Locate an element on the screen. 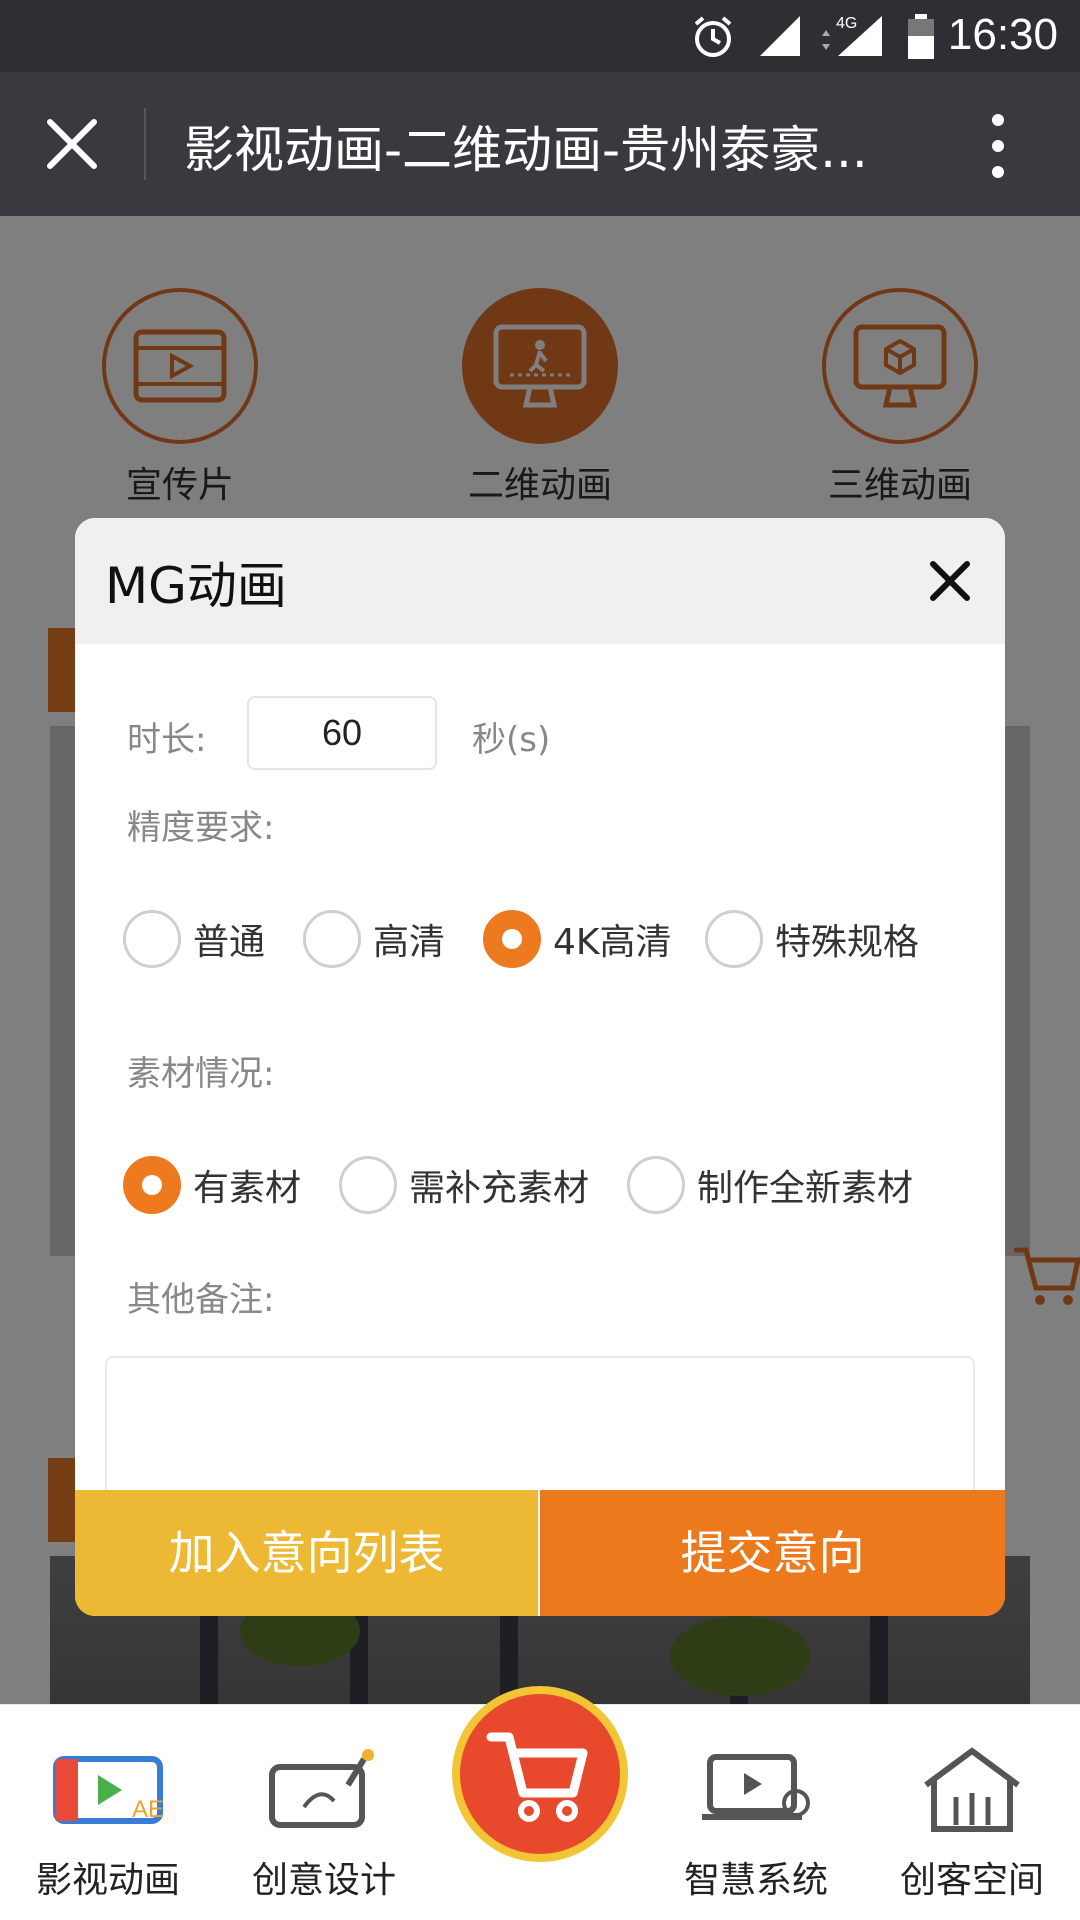 This screenshot has height=1920, width=1080. dialog-footer: 加入意向列表 提交意向 is located at coordinates (540, 1553).